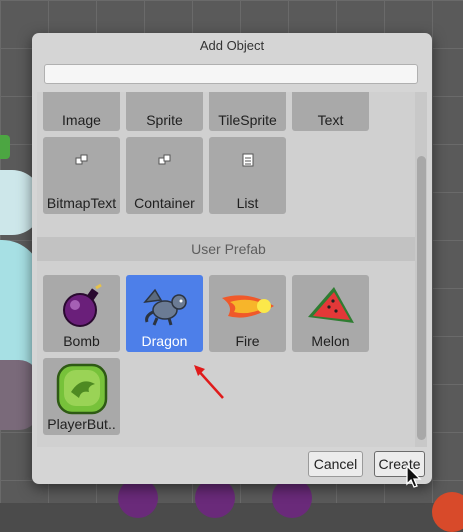 Image resolution: width=463 pixels, height=532 pixels. What do you see at coordinates (247, 306) in the screenshot?
I see `fire-icon` at bounding box center [247, 306].